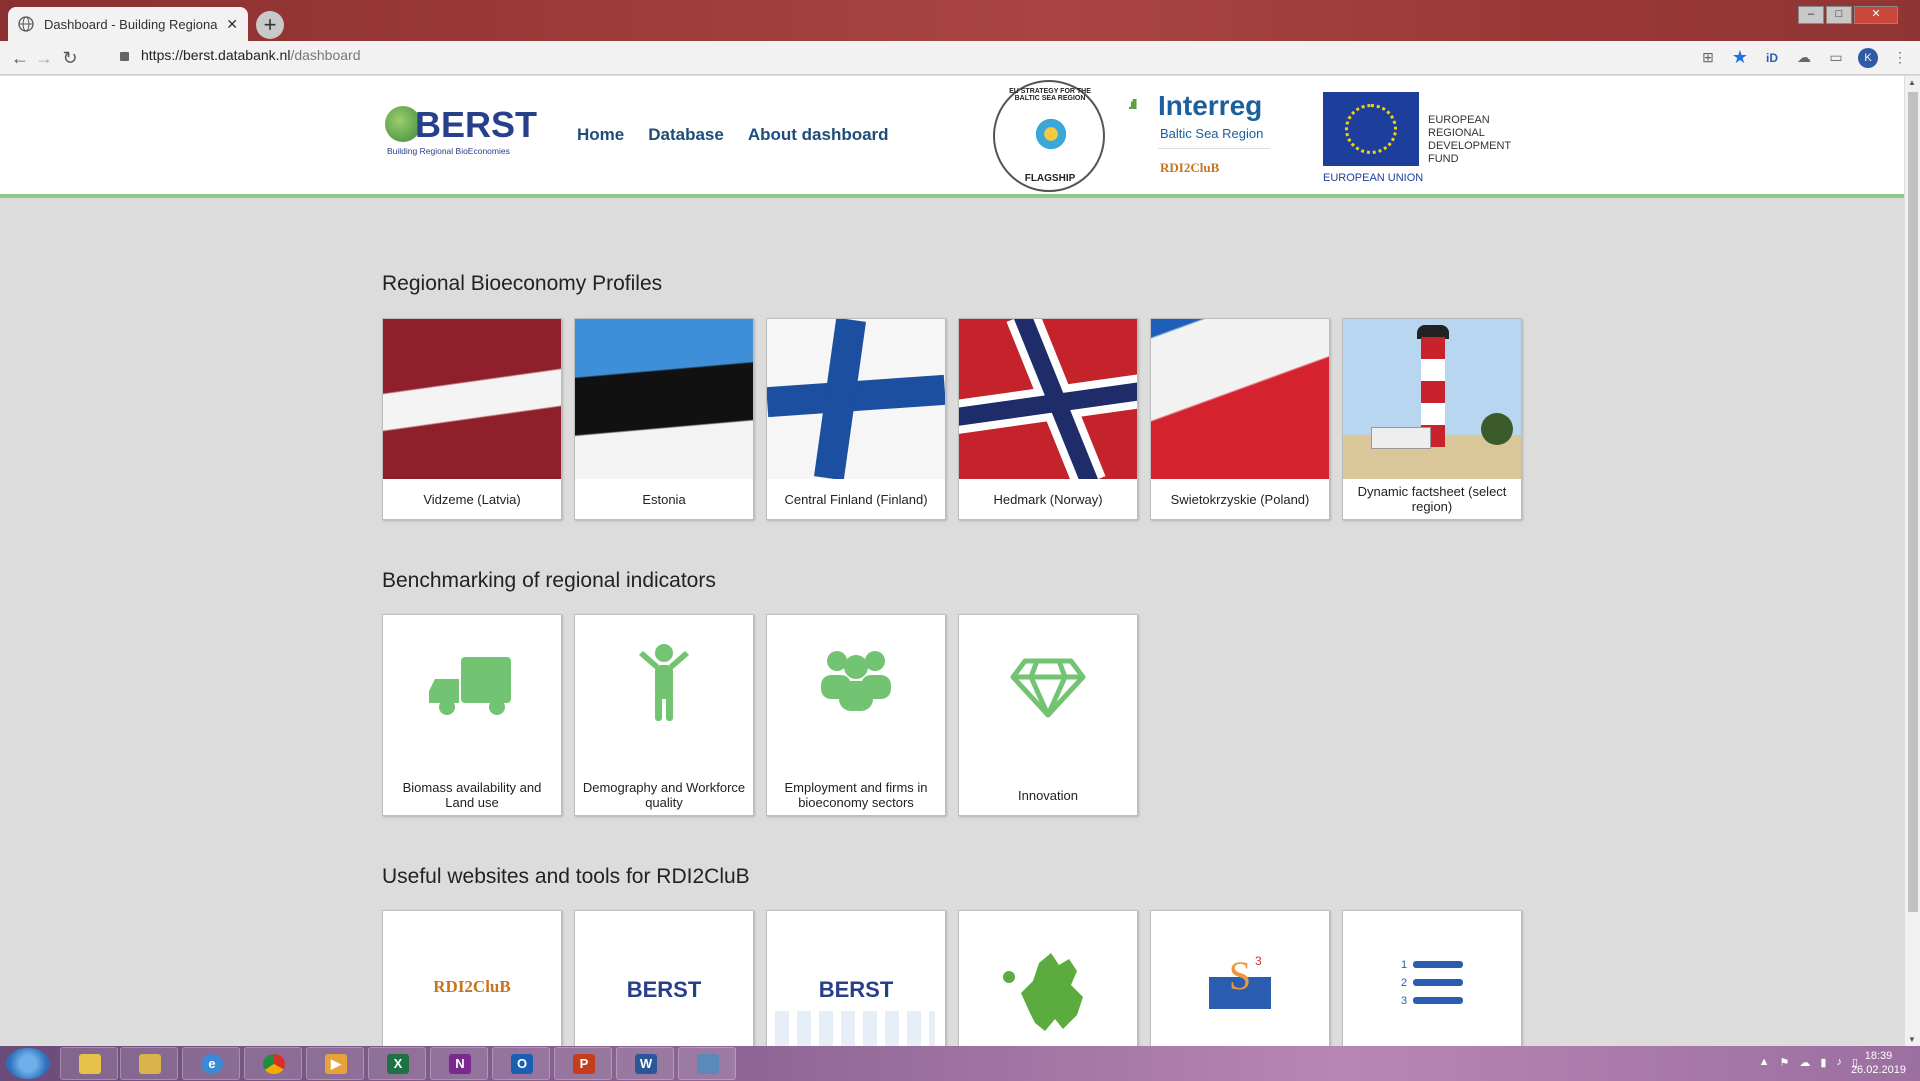 The height and width of the screenshot is (1081, 1920). I want to click on profile-card-finland: Central Finland (Finland), so click(856, 419).